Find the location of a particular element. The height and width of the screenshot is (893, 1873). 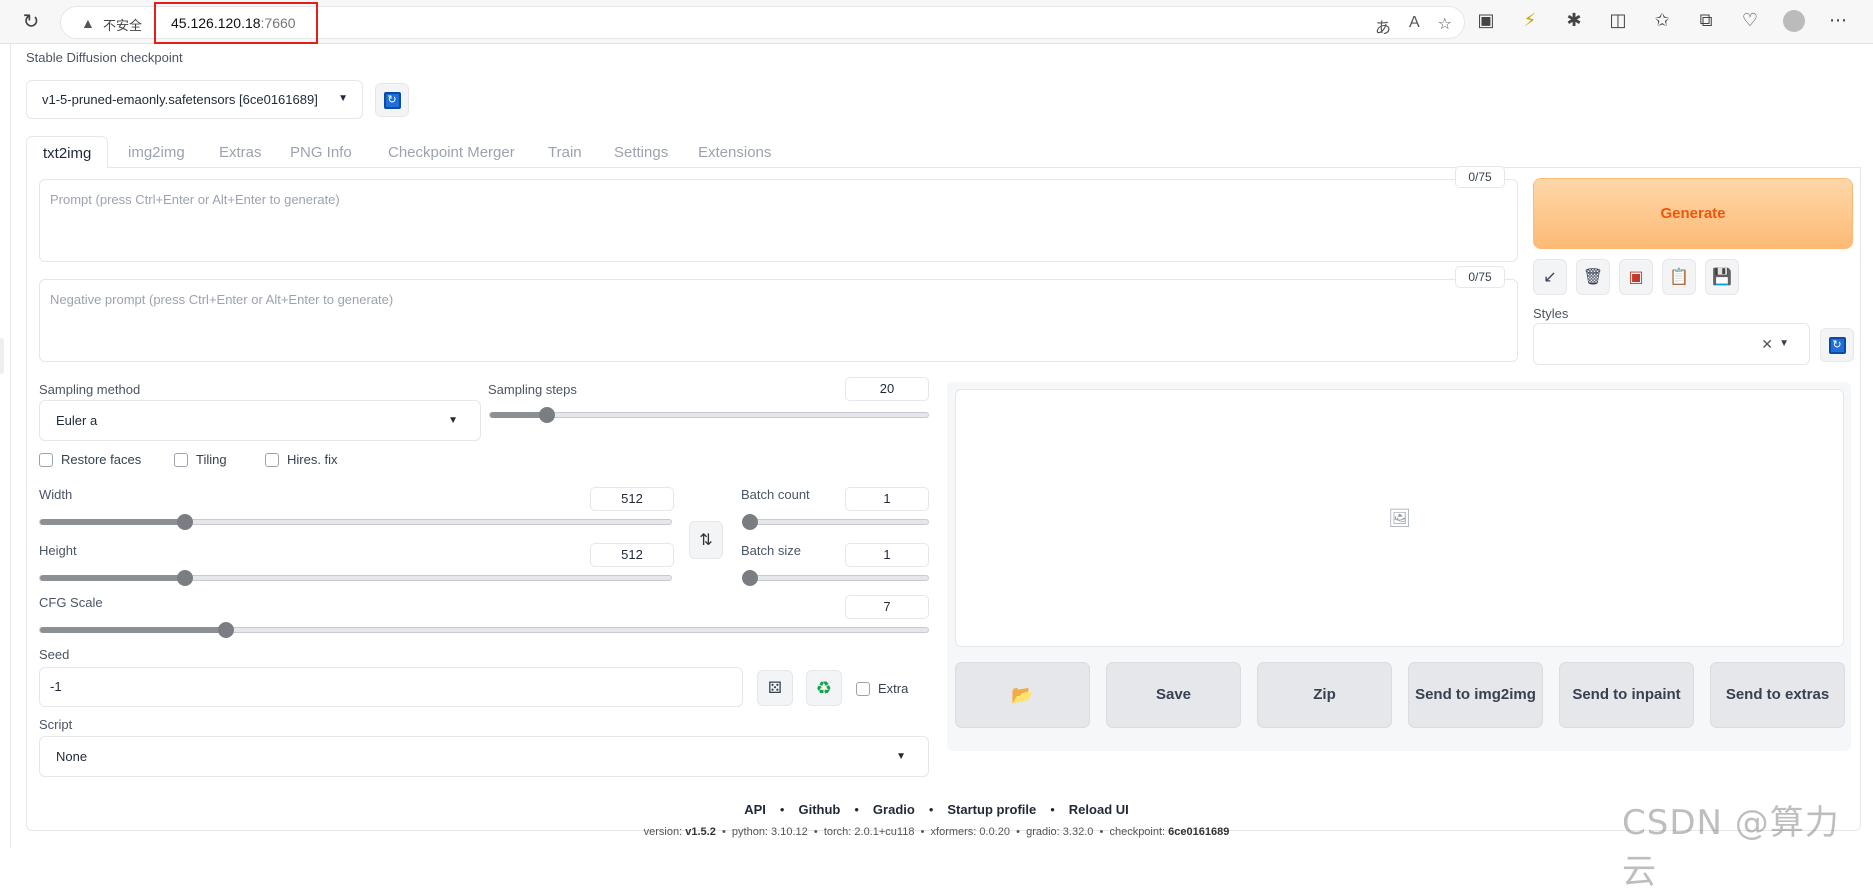

tab-extensions: Extensions is located at coordinates (734, 152).